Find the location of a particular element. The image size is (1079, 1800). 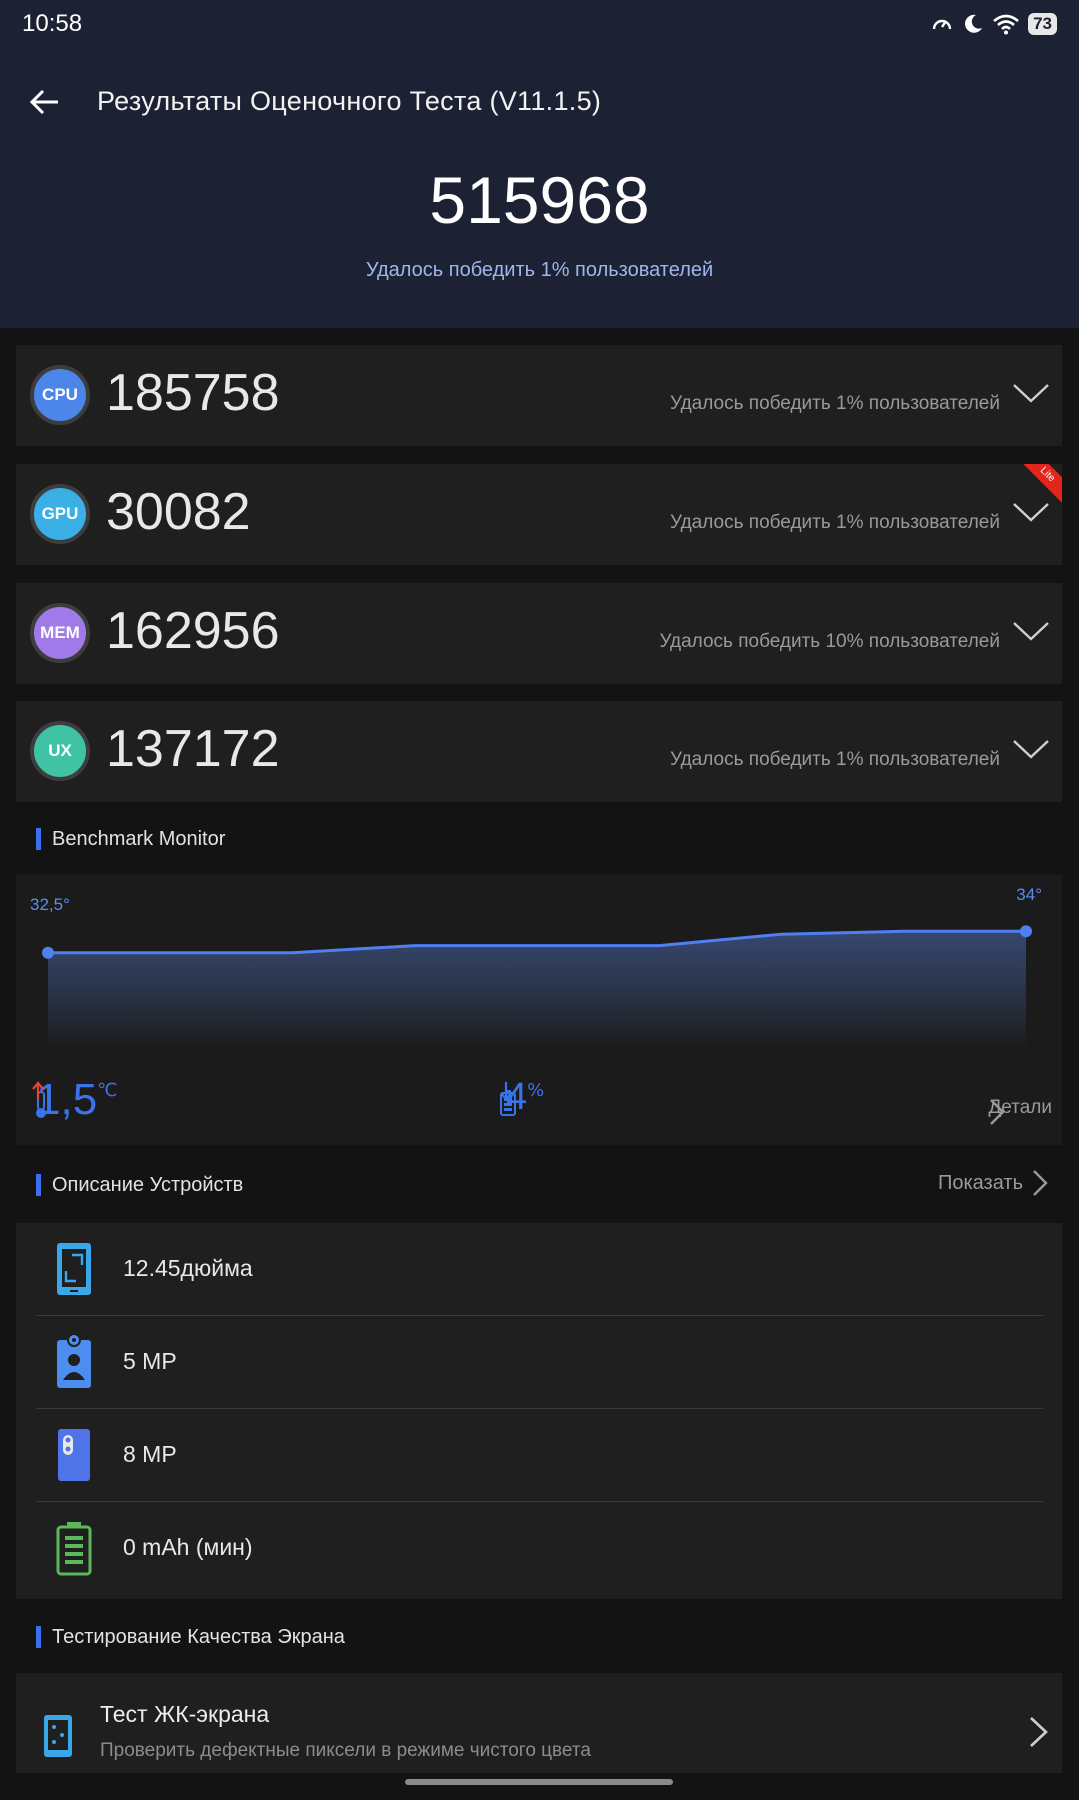

arrow-down-icon is located at coordinates (506, 1091).